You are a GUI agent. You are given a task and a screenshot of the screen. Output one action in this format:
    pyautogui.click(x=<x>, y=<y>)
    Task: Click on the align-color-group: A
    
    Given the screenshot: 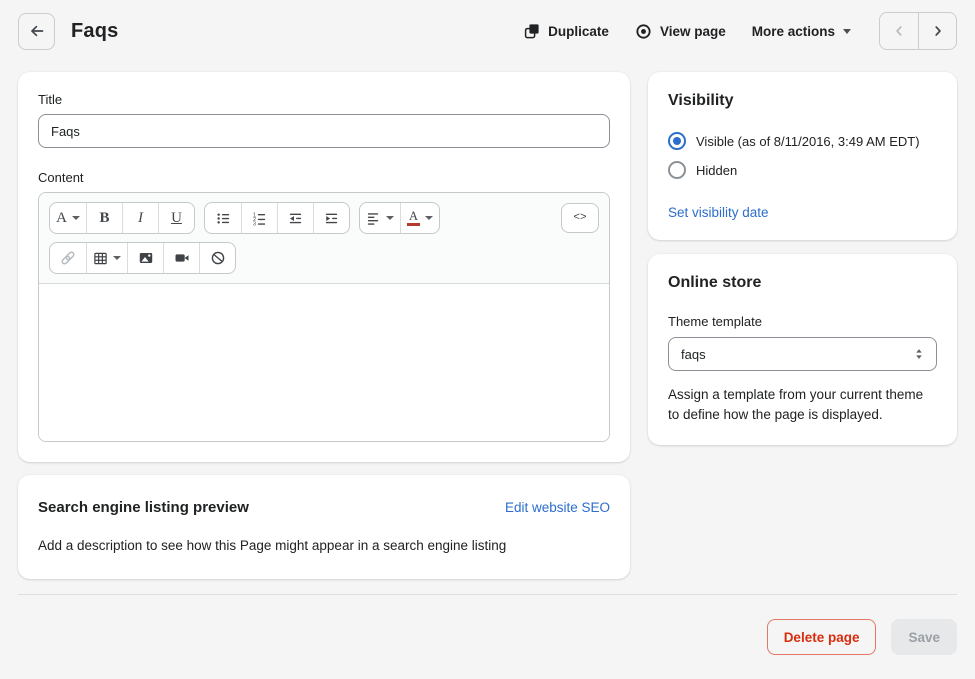 What is the action you would take?
    pyautogui.click(x=399, y=218)
    